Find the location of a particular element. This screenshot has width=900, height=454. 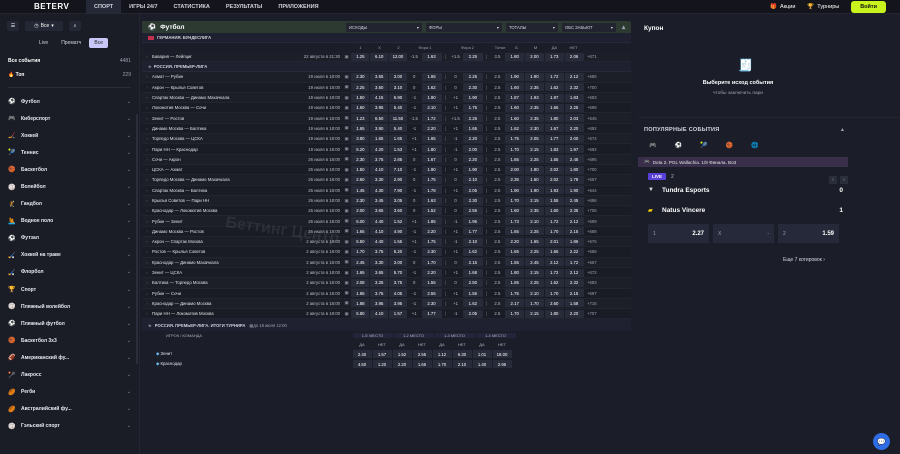

match-name: Ростов — Крылья Советов is located at coordinates (219, 251).